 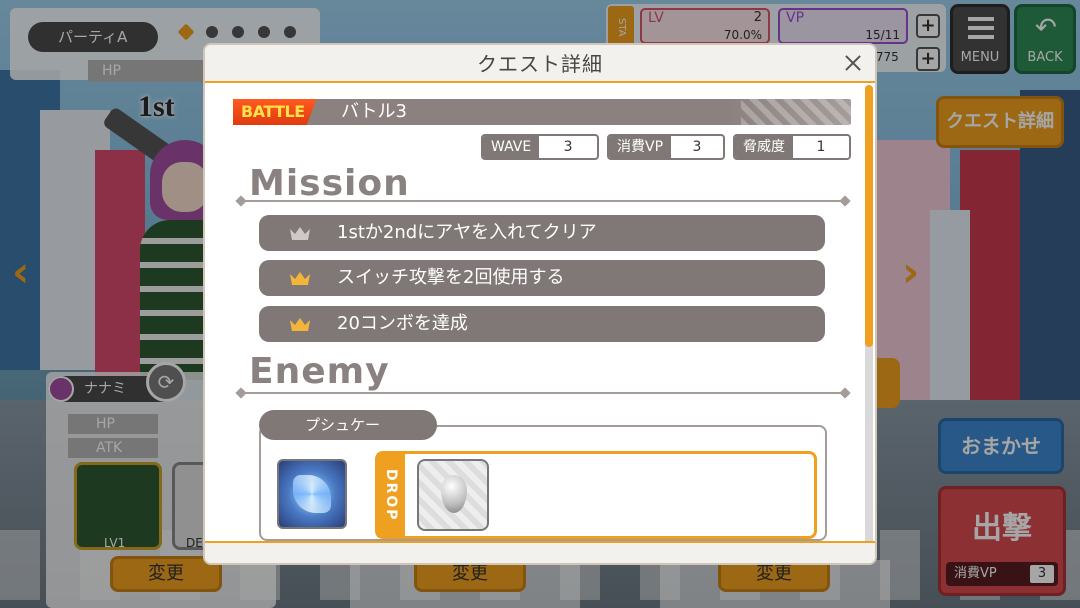 I want to click on info-value: 1, so click(x=821, y=147).